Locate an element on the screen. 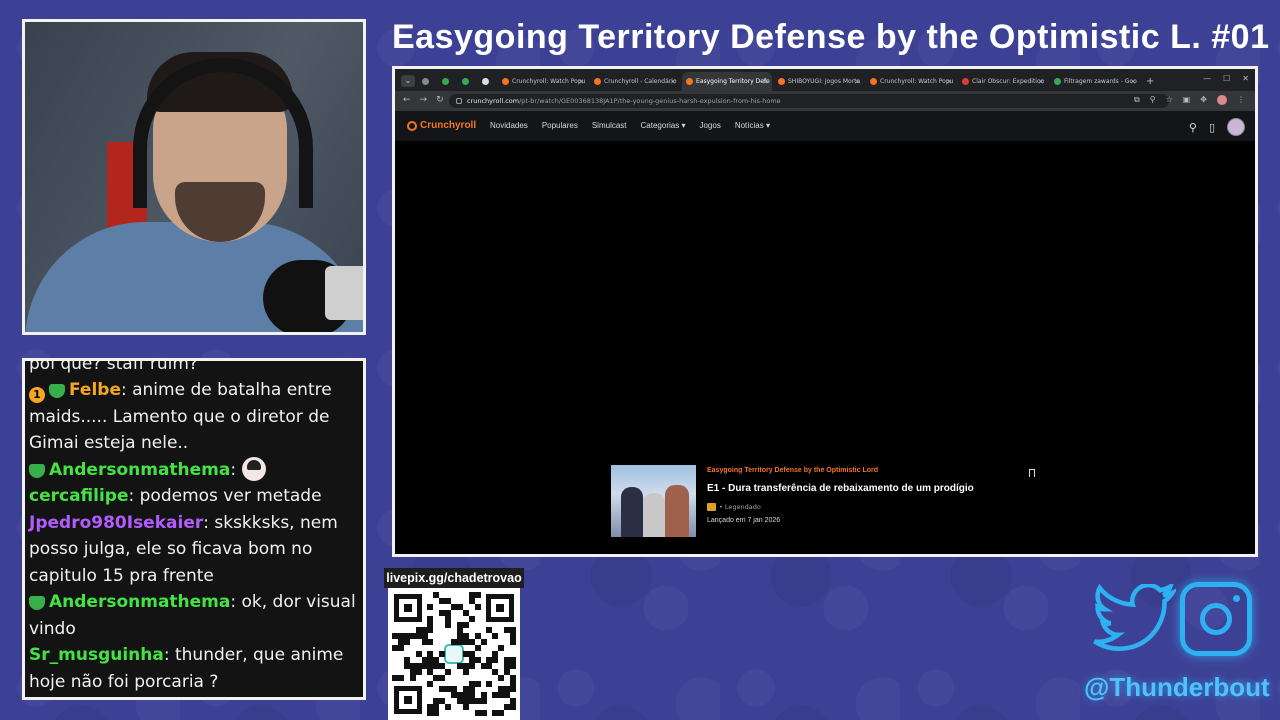  extension-icon: ▣ is located at coordinates (1187, 100).